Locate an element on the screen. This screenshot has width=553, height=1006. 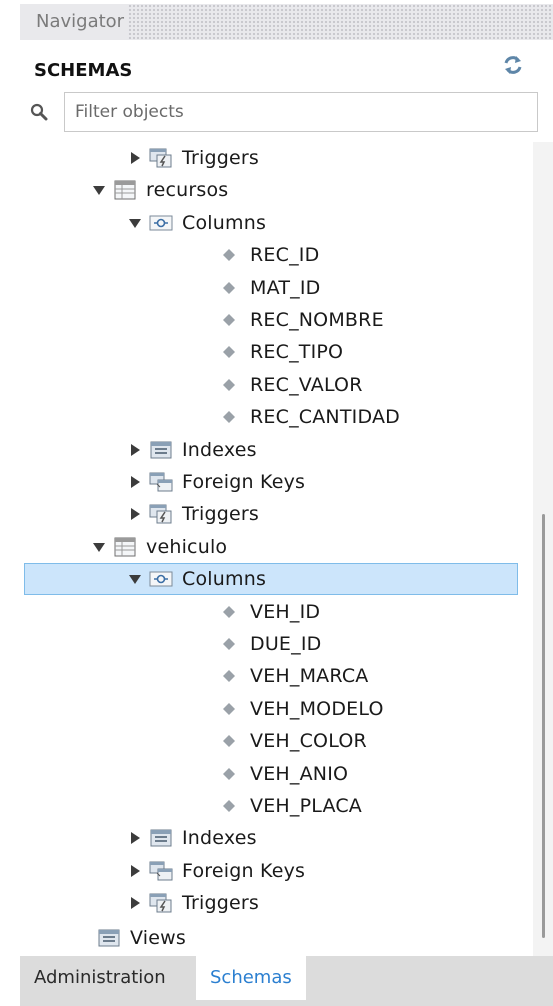
tree-row-label: recursos is located at coordinates (187, 190).